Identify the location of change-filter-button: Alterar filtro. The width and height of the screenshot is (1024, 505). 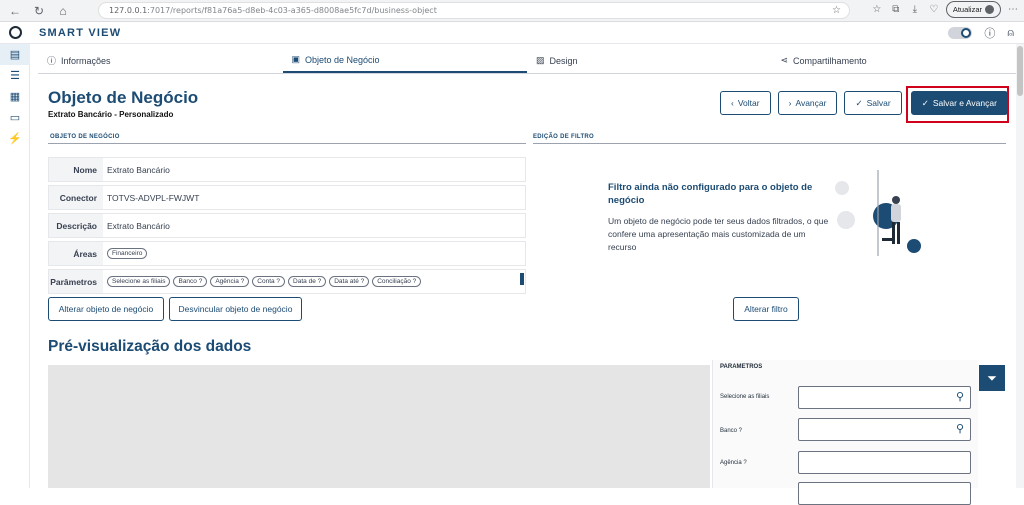
(766, 309).